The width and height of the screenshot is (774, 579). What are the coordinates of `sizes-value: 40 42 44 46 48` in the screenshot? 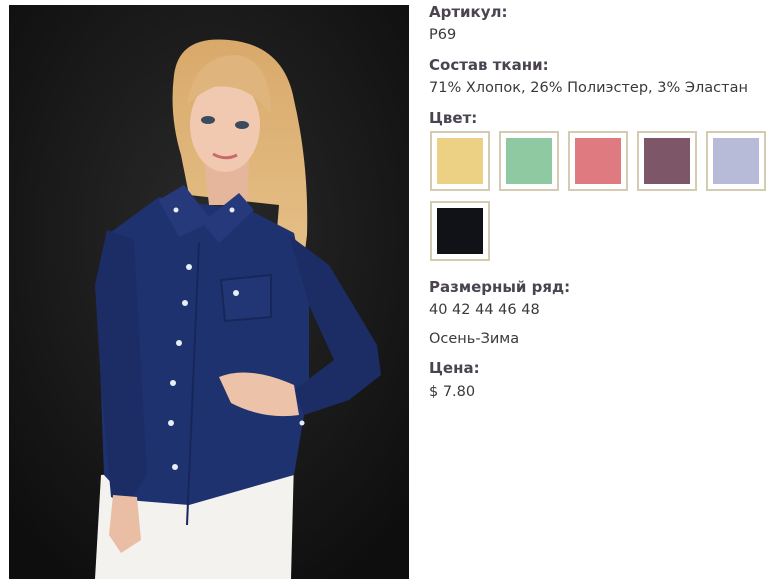 It's located at (484, 310).